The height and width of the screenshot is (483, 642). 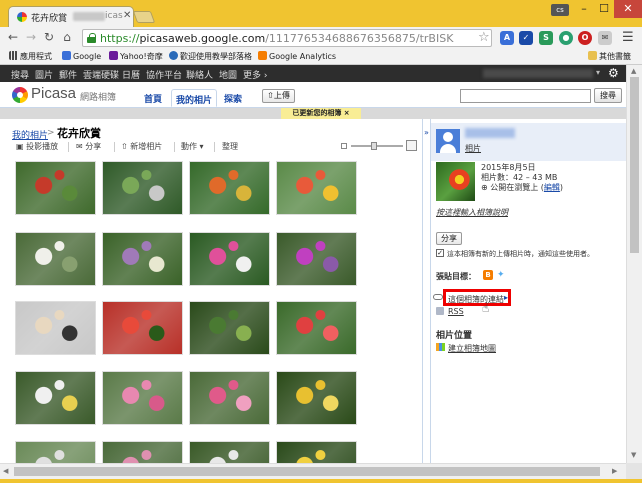 I want to click on horizontal-scrollbar: ◀ ▶, so click(x=313, y=471).